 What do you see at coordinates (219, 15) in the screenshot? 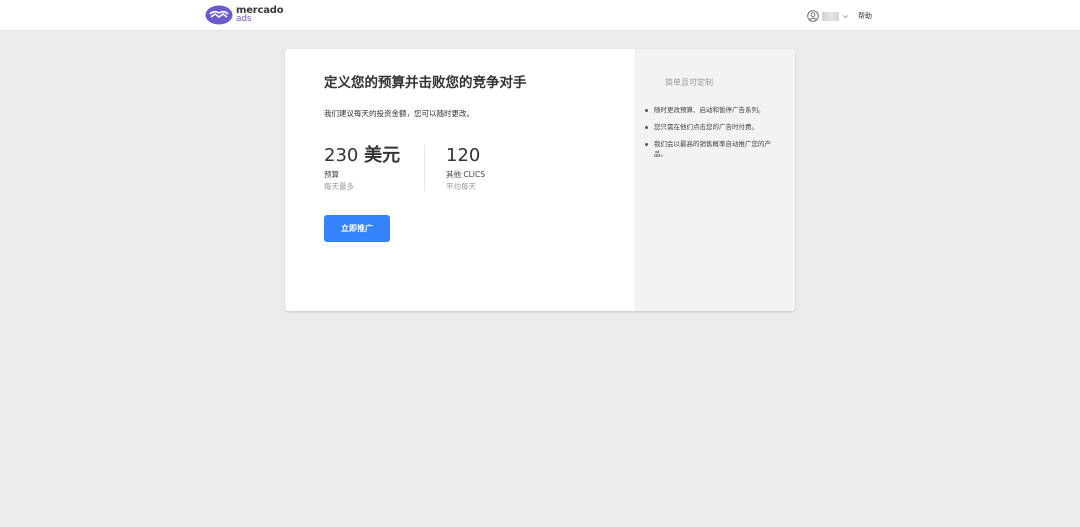
I see `mercado-ads-logo-icon` at bounding box center [219, 15].